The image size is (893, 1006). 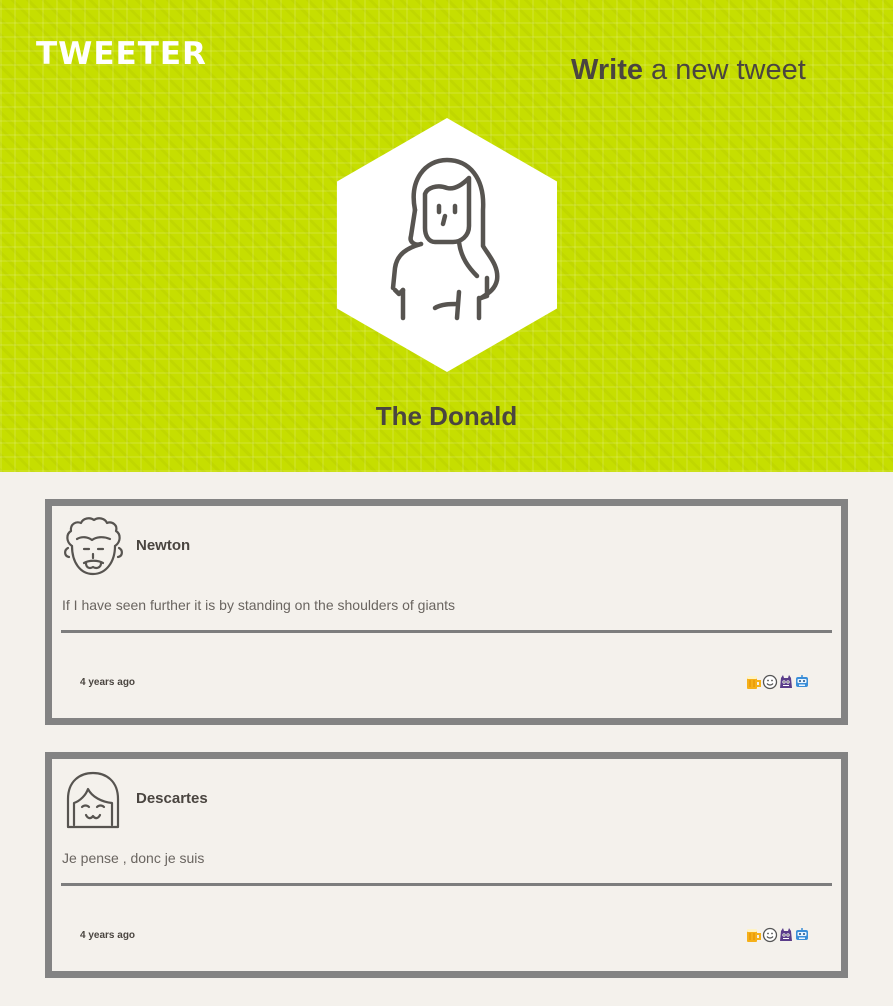 I want to click on app-logo: TWEETER, so click(x=121, y=54).